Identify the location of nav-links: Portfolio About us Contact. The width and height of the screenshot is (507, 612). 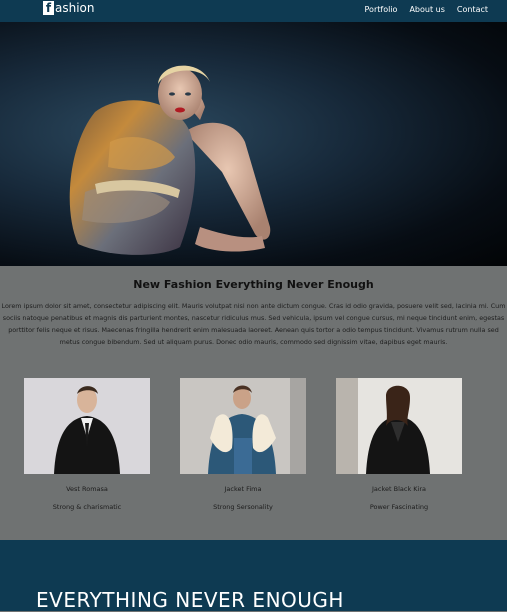
(426, 9).